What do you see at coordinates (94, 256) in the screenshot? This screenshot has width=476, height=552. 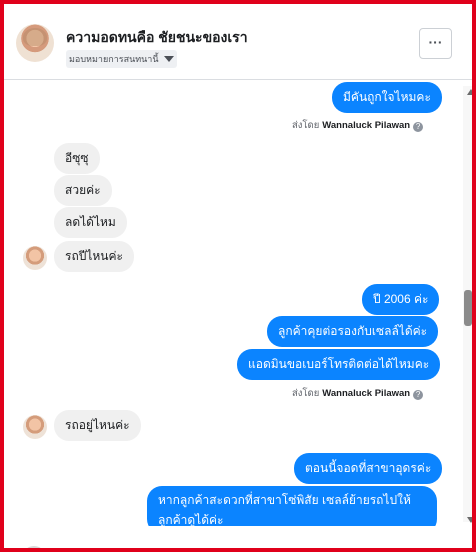 I see `incoming-message: รถปีไหนค่ะ` at bounding box center [94, 256].